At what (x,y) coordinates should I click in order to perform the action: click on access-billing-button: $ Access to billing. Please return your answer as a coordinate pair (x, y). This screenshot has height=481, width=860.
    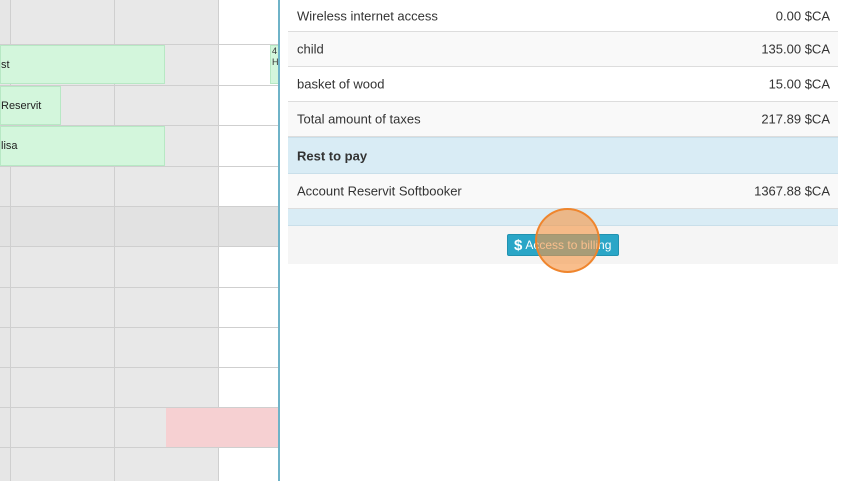
    Looking at the image, I should click on (563, 245).